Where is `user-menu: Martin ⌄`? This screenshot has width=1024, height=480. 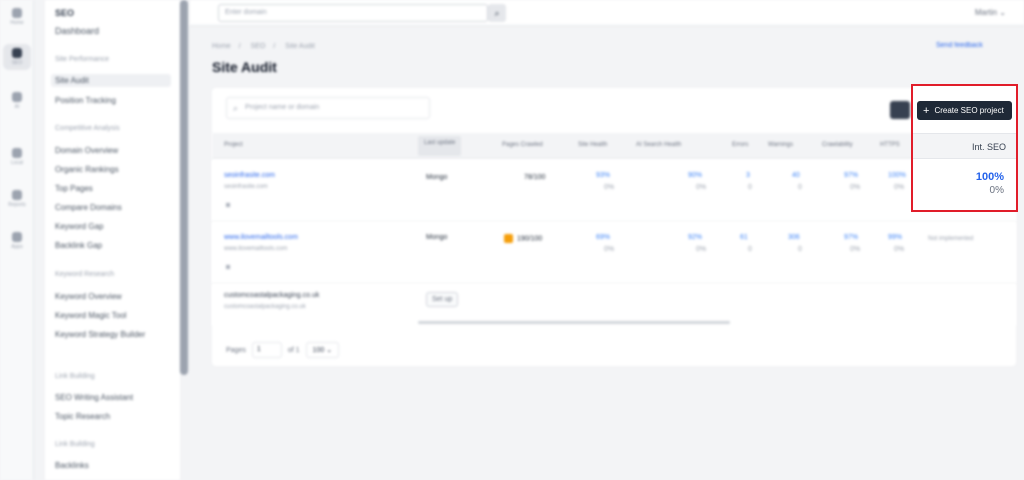 user-menu: Martin ⌄ is located at coordinates (990, 12).